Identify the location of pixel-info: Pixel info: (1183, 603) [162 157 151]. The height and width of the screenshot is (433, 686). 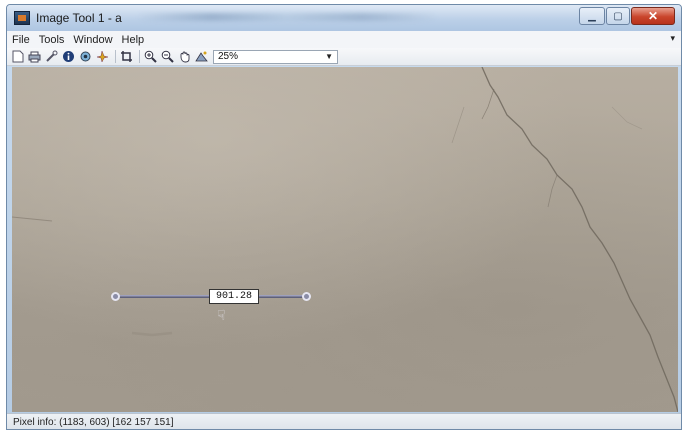
(93, 422).